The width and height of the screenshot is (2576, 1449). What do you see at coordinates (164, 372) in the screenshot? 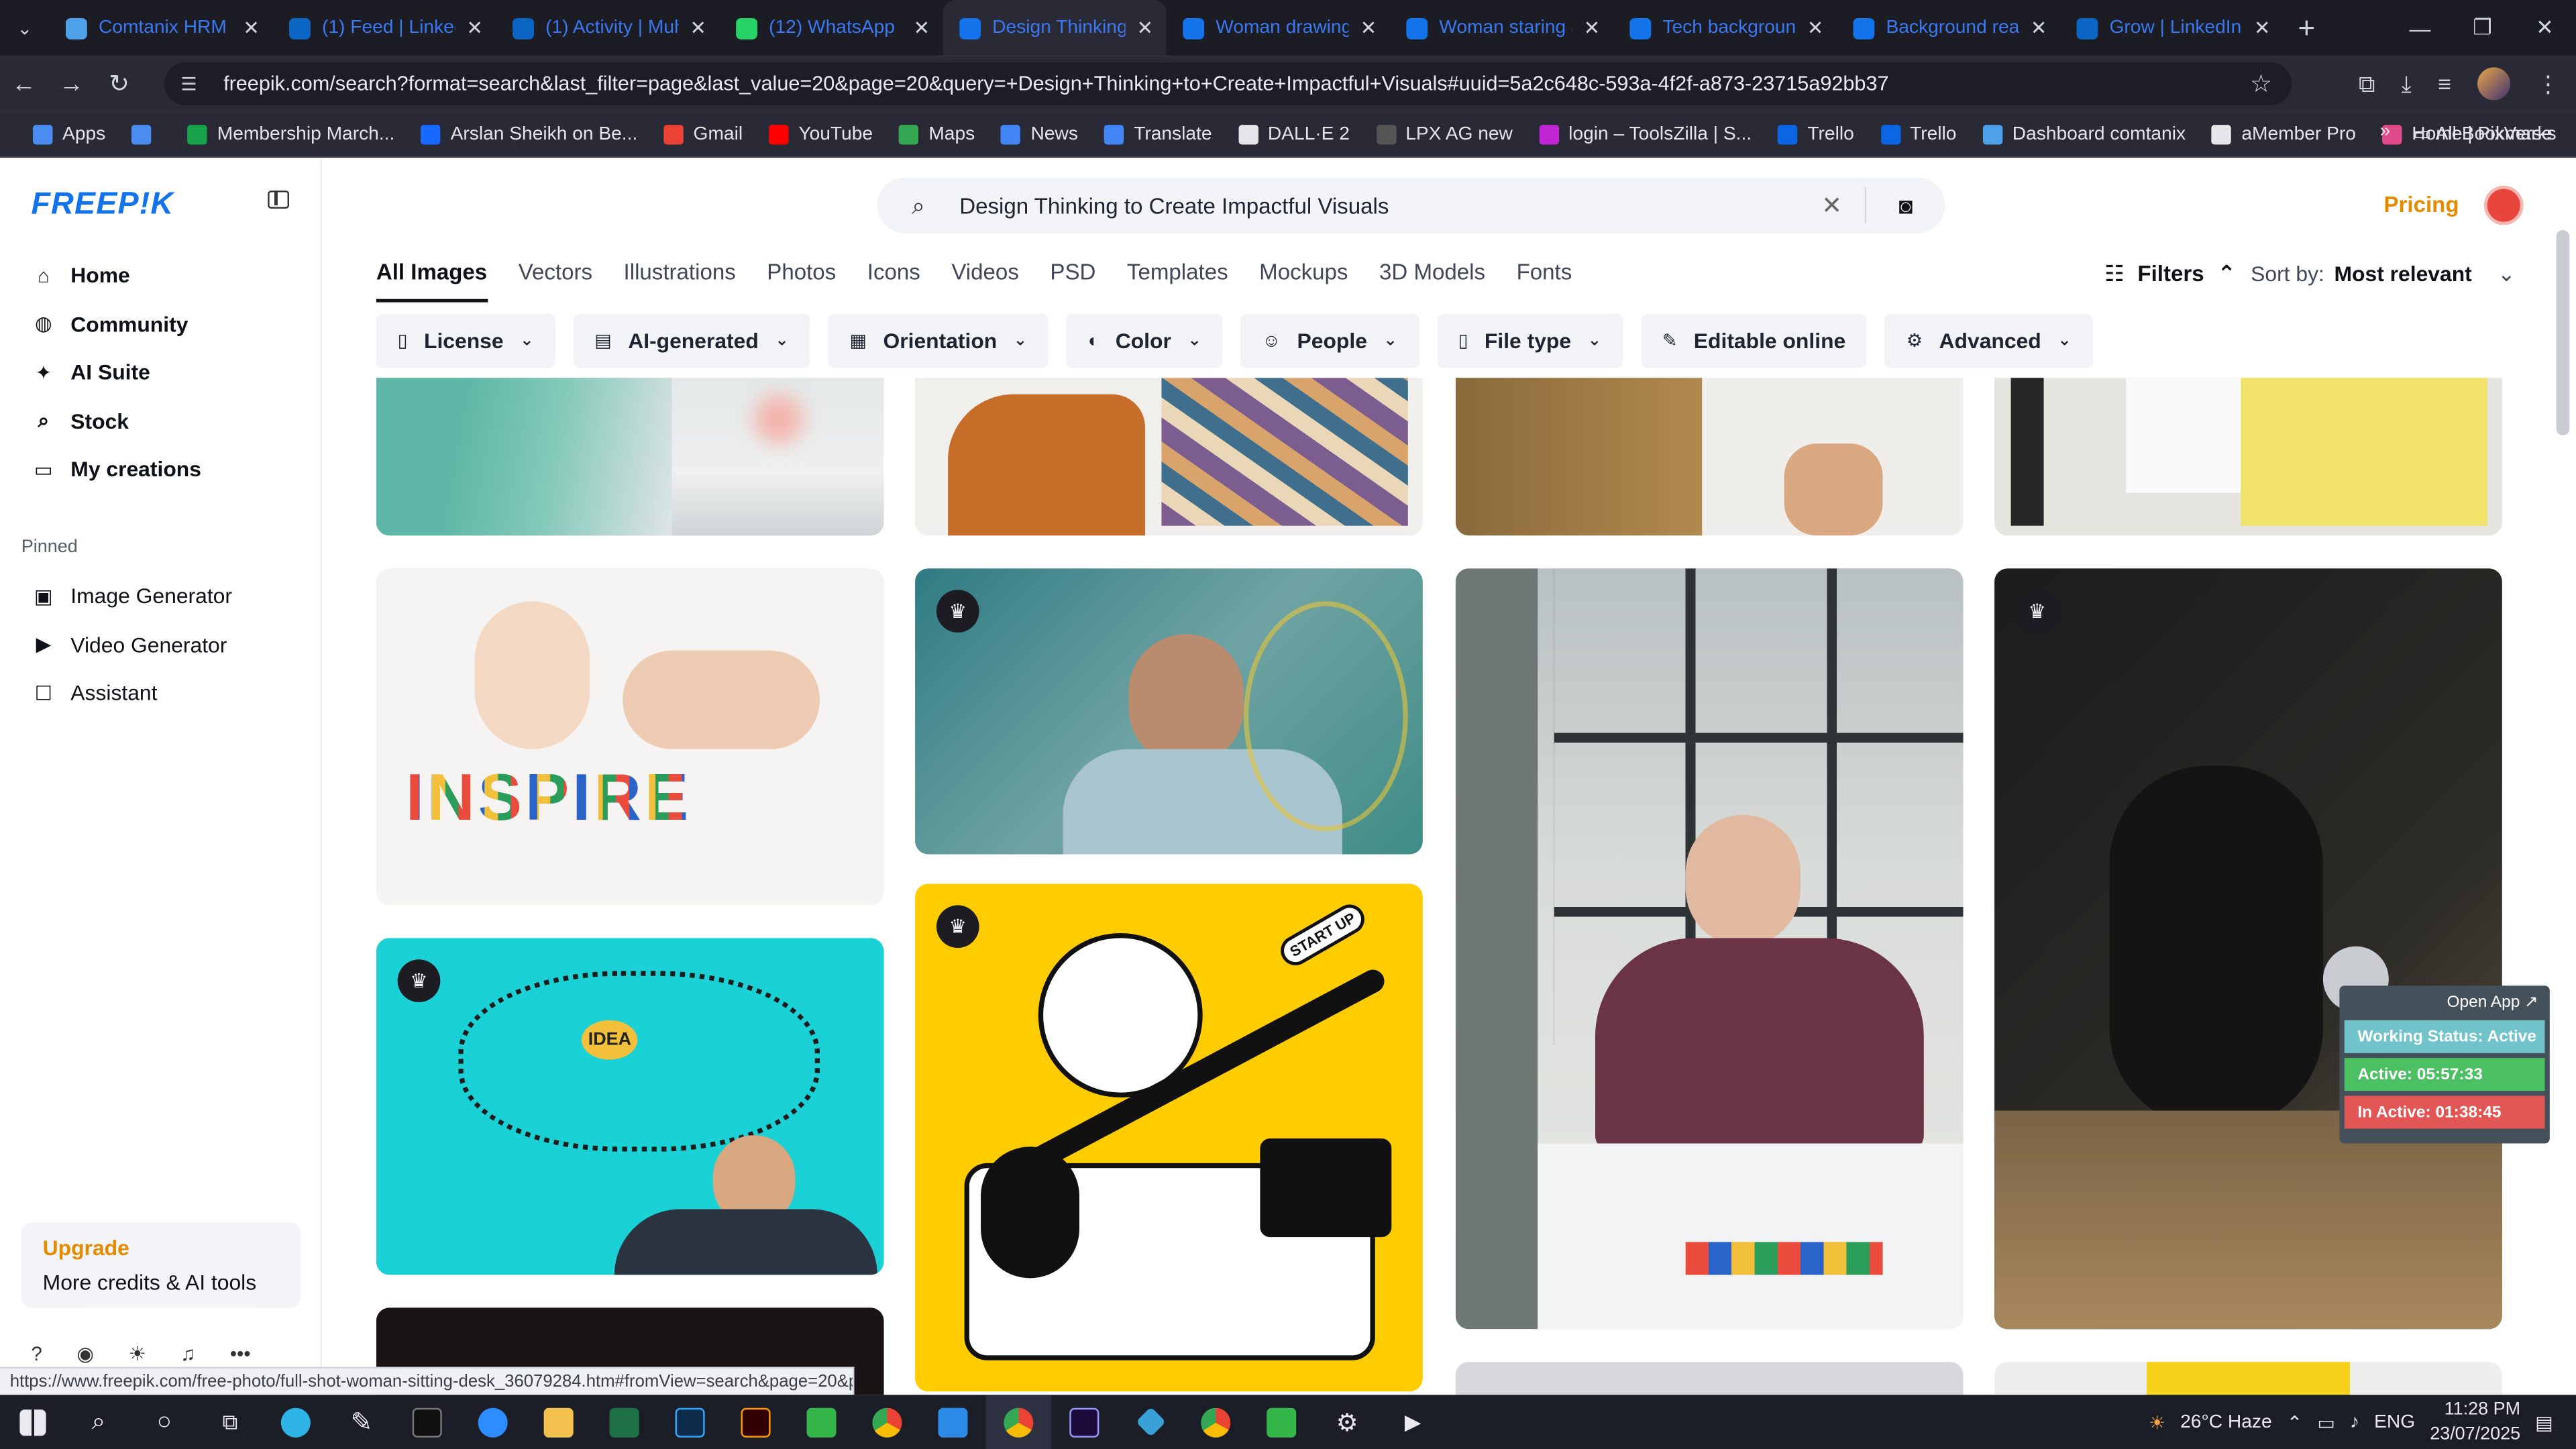
I see `sidebar-item-ai-suite: ✦ AI Suite` at bounding box center [164, 372].